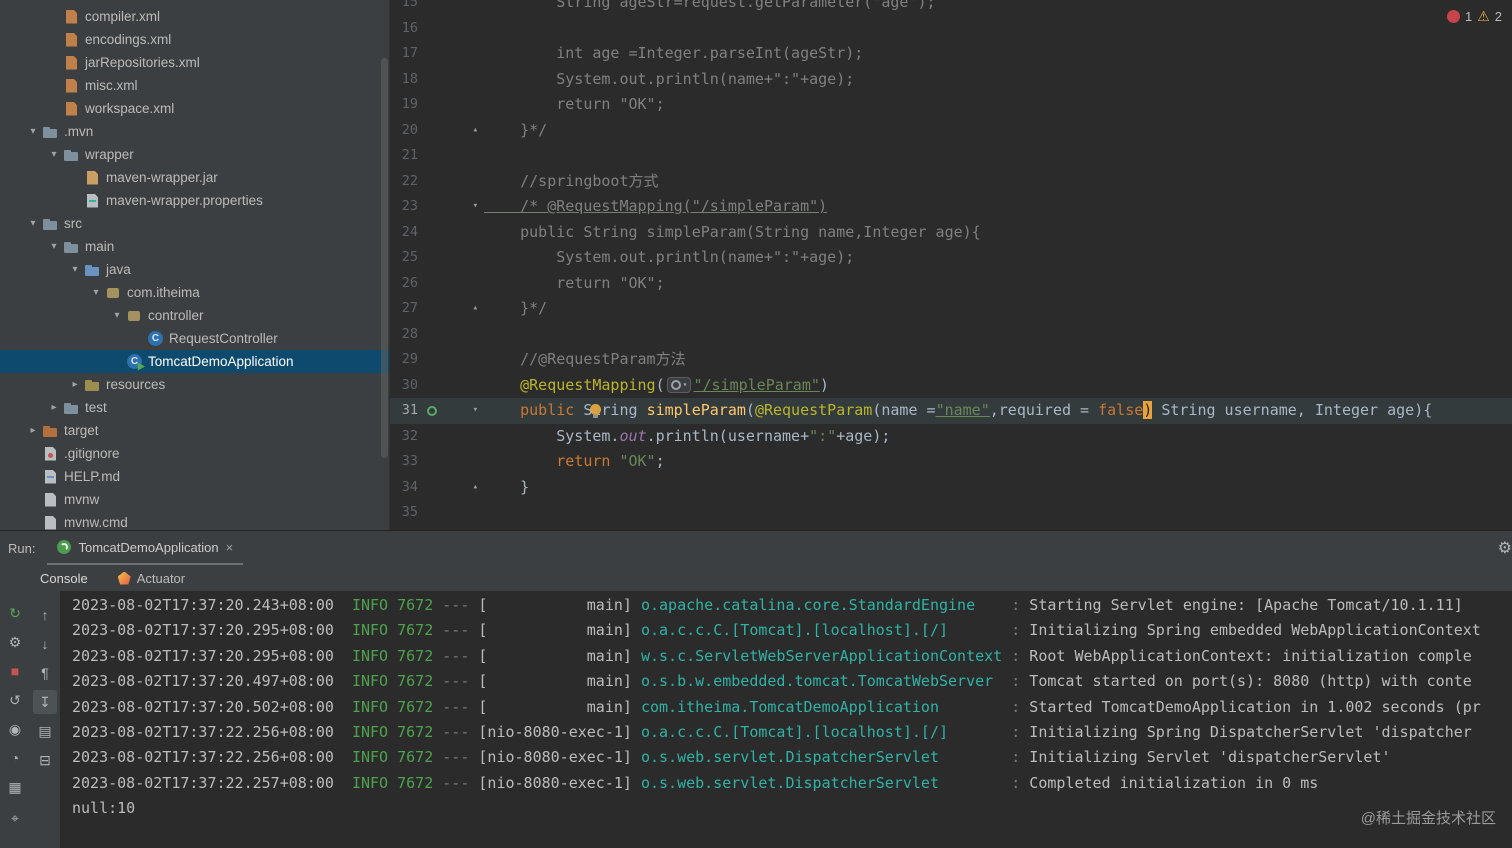 The image size is (1512, 848). What do you see at coordinates (194, 384) in the screenshot?
I see `tree-item-resources: ▸ resources` at bounding box center [194, 384].